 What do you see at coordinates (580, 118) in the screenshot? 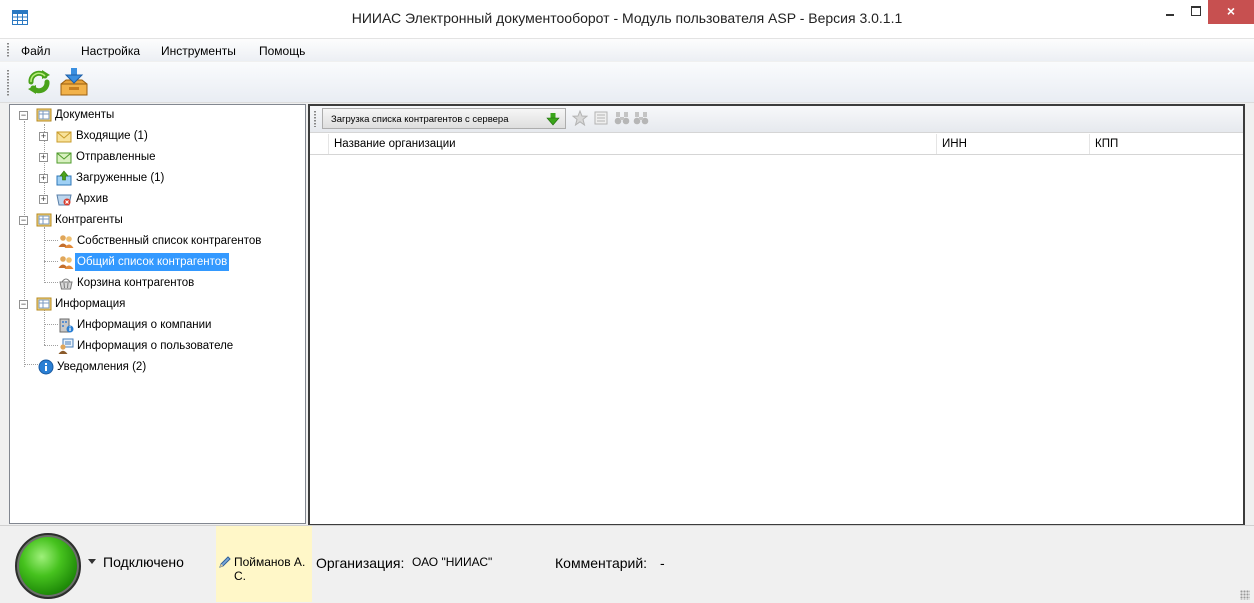
I see `star-icon` at bounding box center [580, 118].